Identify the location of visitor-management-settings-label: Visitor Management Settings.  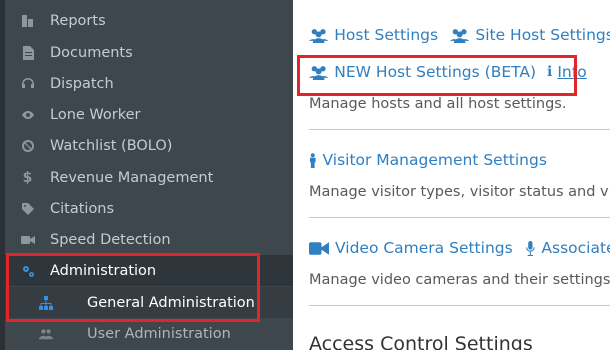
(434, 160).